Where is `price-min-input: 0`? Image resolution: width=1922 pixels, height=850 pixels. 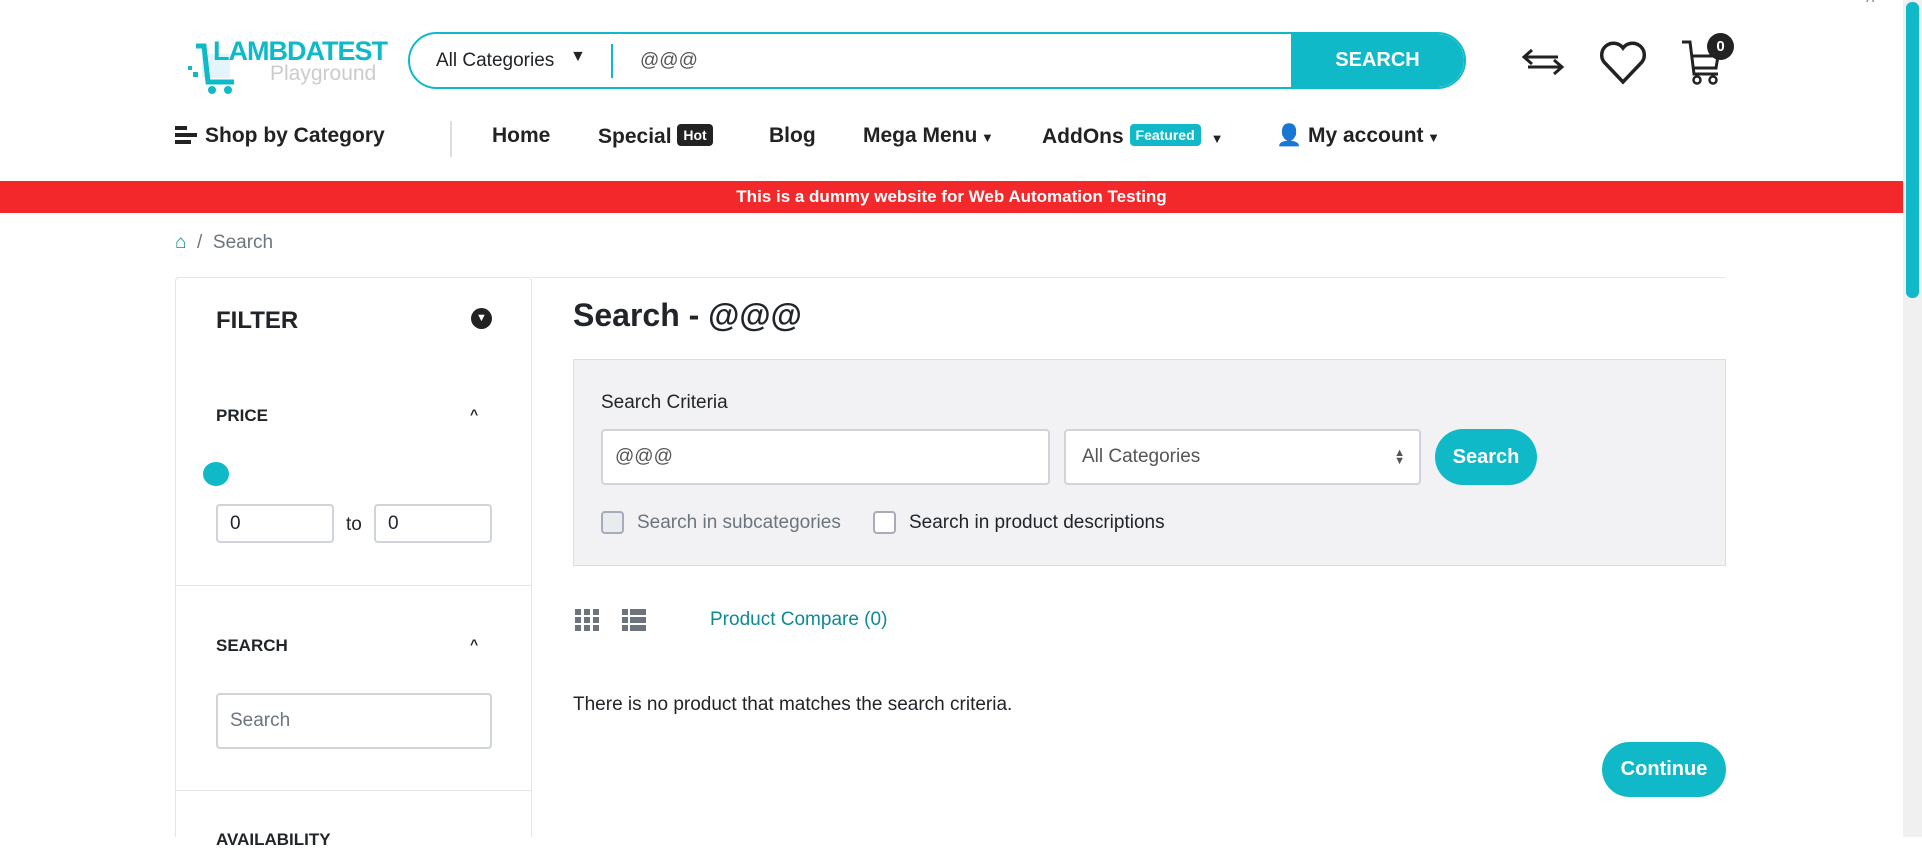 price-min-input: 0 is located at coordinates (275, 523).